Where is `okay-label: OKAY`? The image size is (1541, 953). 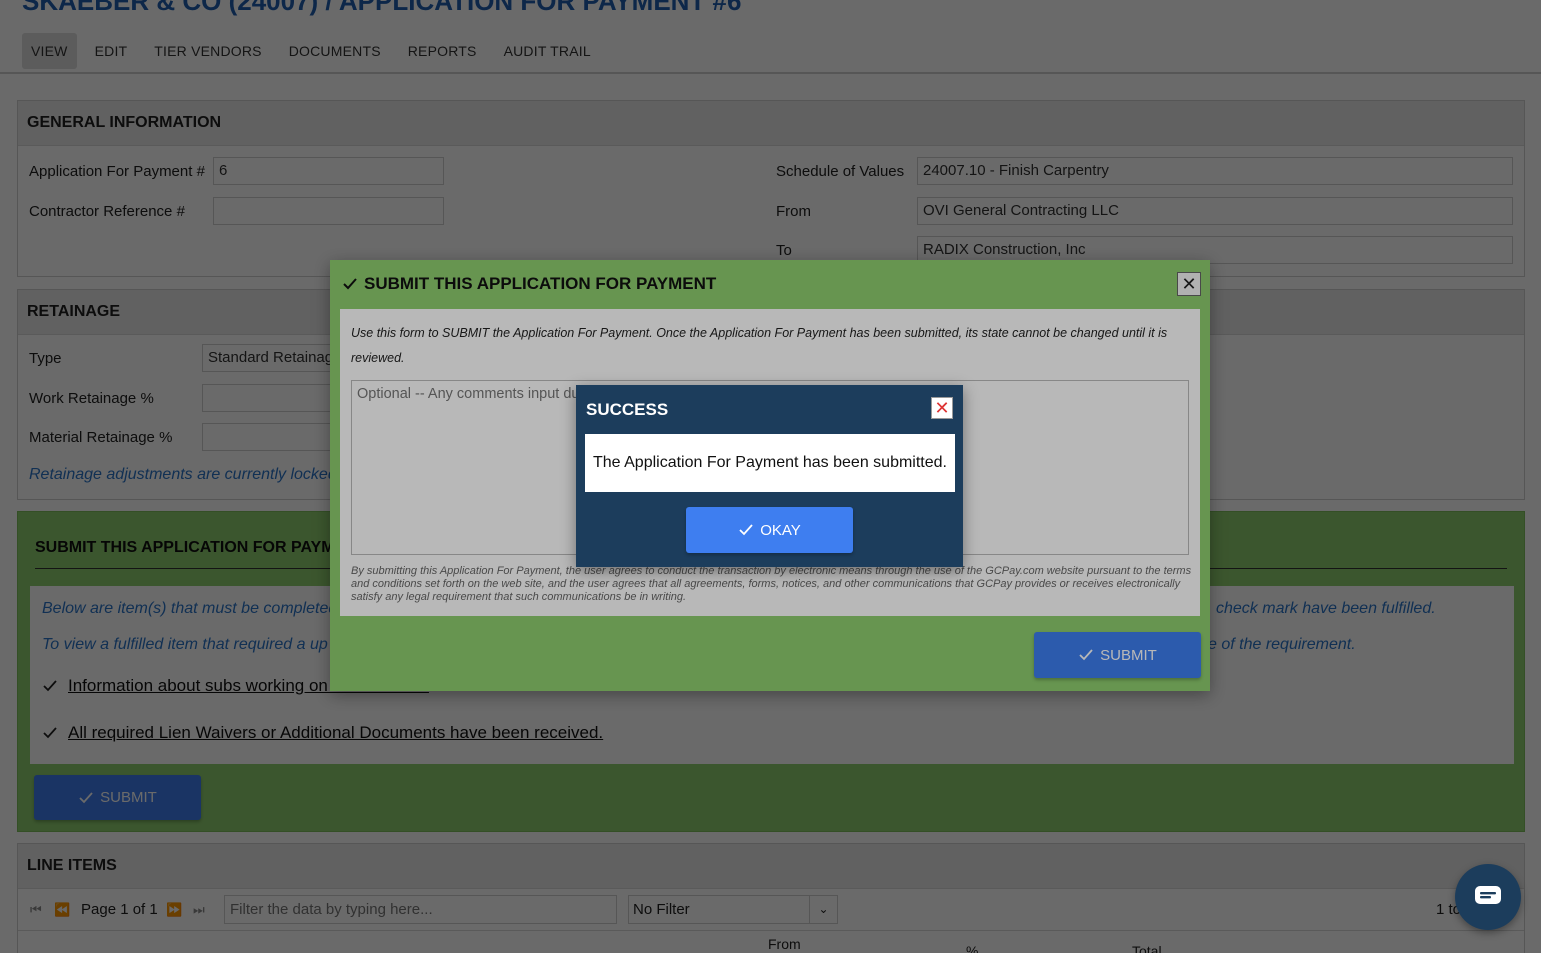 okay-label: OKAY is located at coordinates (780, 530).